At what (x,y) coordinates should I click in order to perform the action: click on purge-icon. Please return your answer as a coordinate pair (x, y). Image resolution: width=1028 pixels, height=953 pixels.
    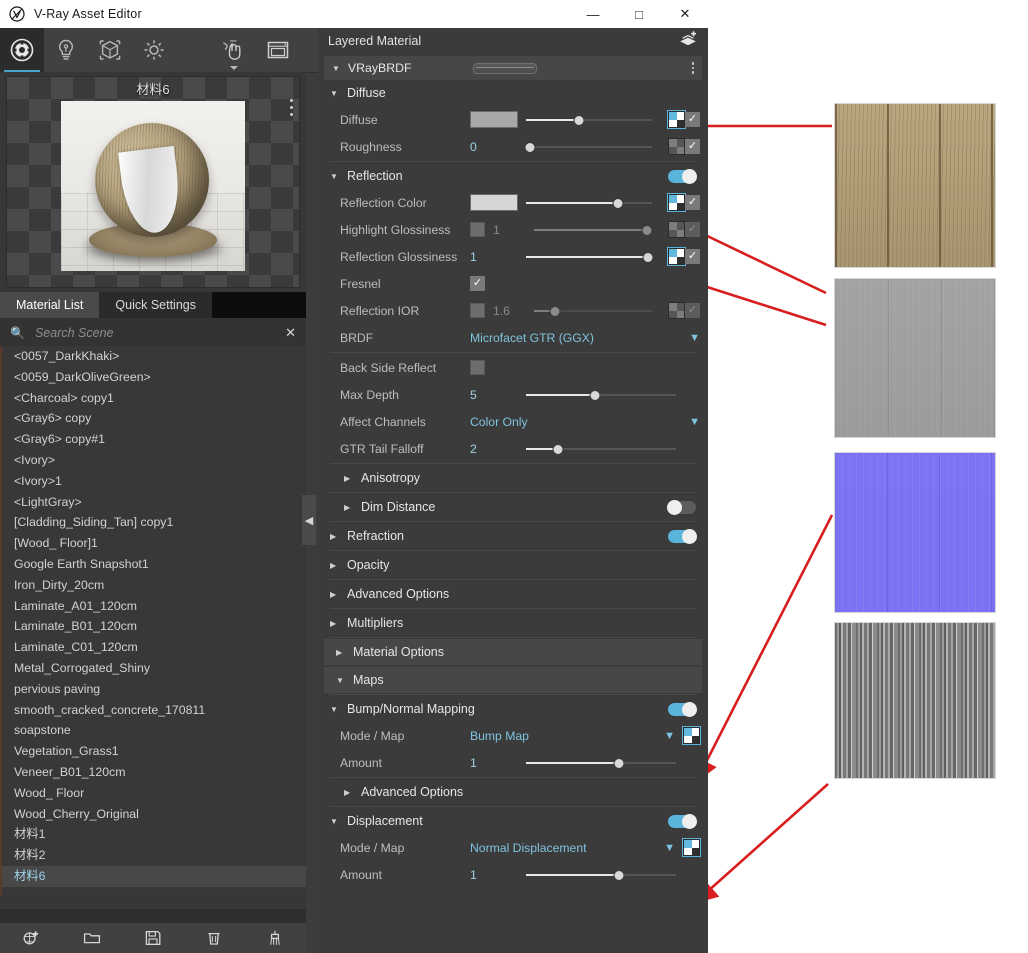
    Looking at the image, I should click on (275, 938).